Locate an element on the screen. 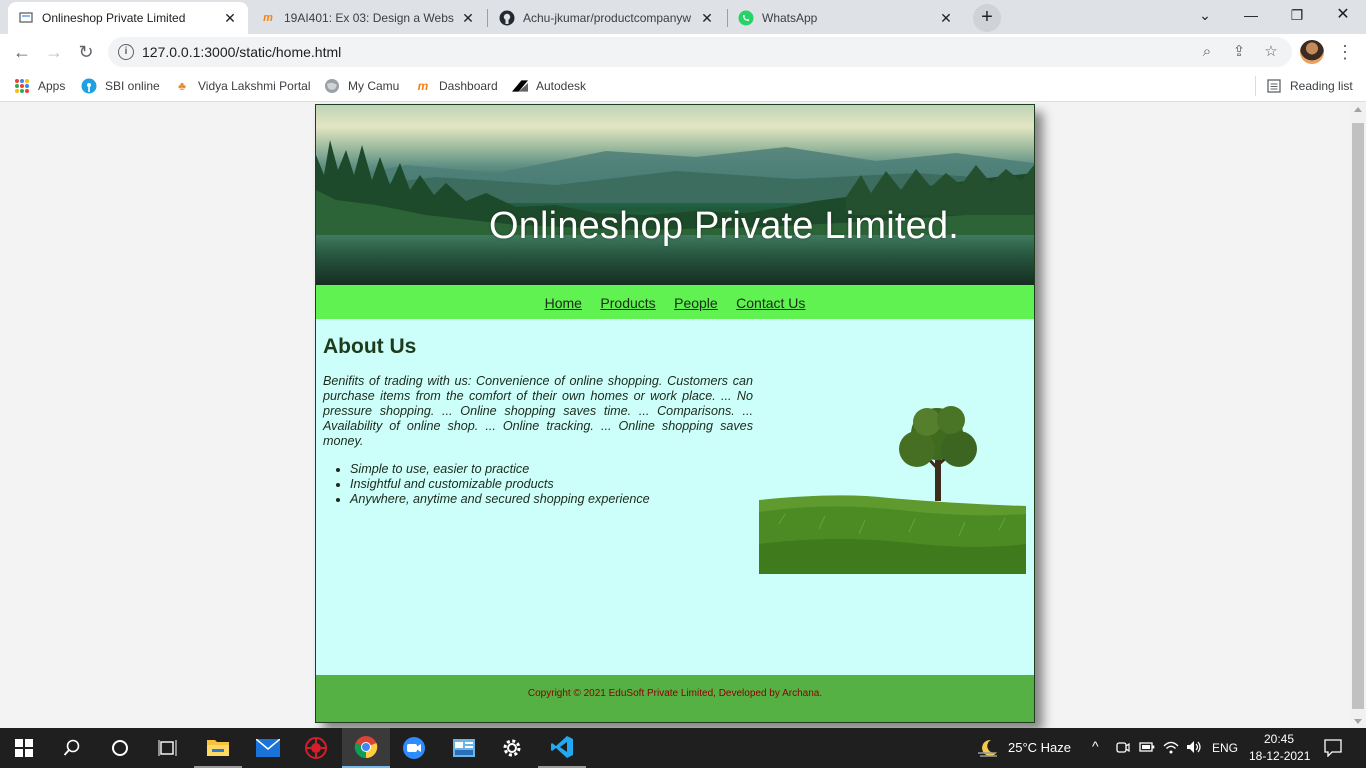 Image resolution: width=1366 pixels, height=768 pixels. vidya-icon: ♣ is located at coordinates (182, 86).